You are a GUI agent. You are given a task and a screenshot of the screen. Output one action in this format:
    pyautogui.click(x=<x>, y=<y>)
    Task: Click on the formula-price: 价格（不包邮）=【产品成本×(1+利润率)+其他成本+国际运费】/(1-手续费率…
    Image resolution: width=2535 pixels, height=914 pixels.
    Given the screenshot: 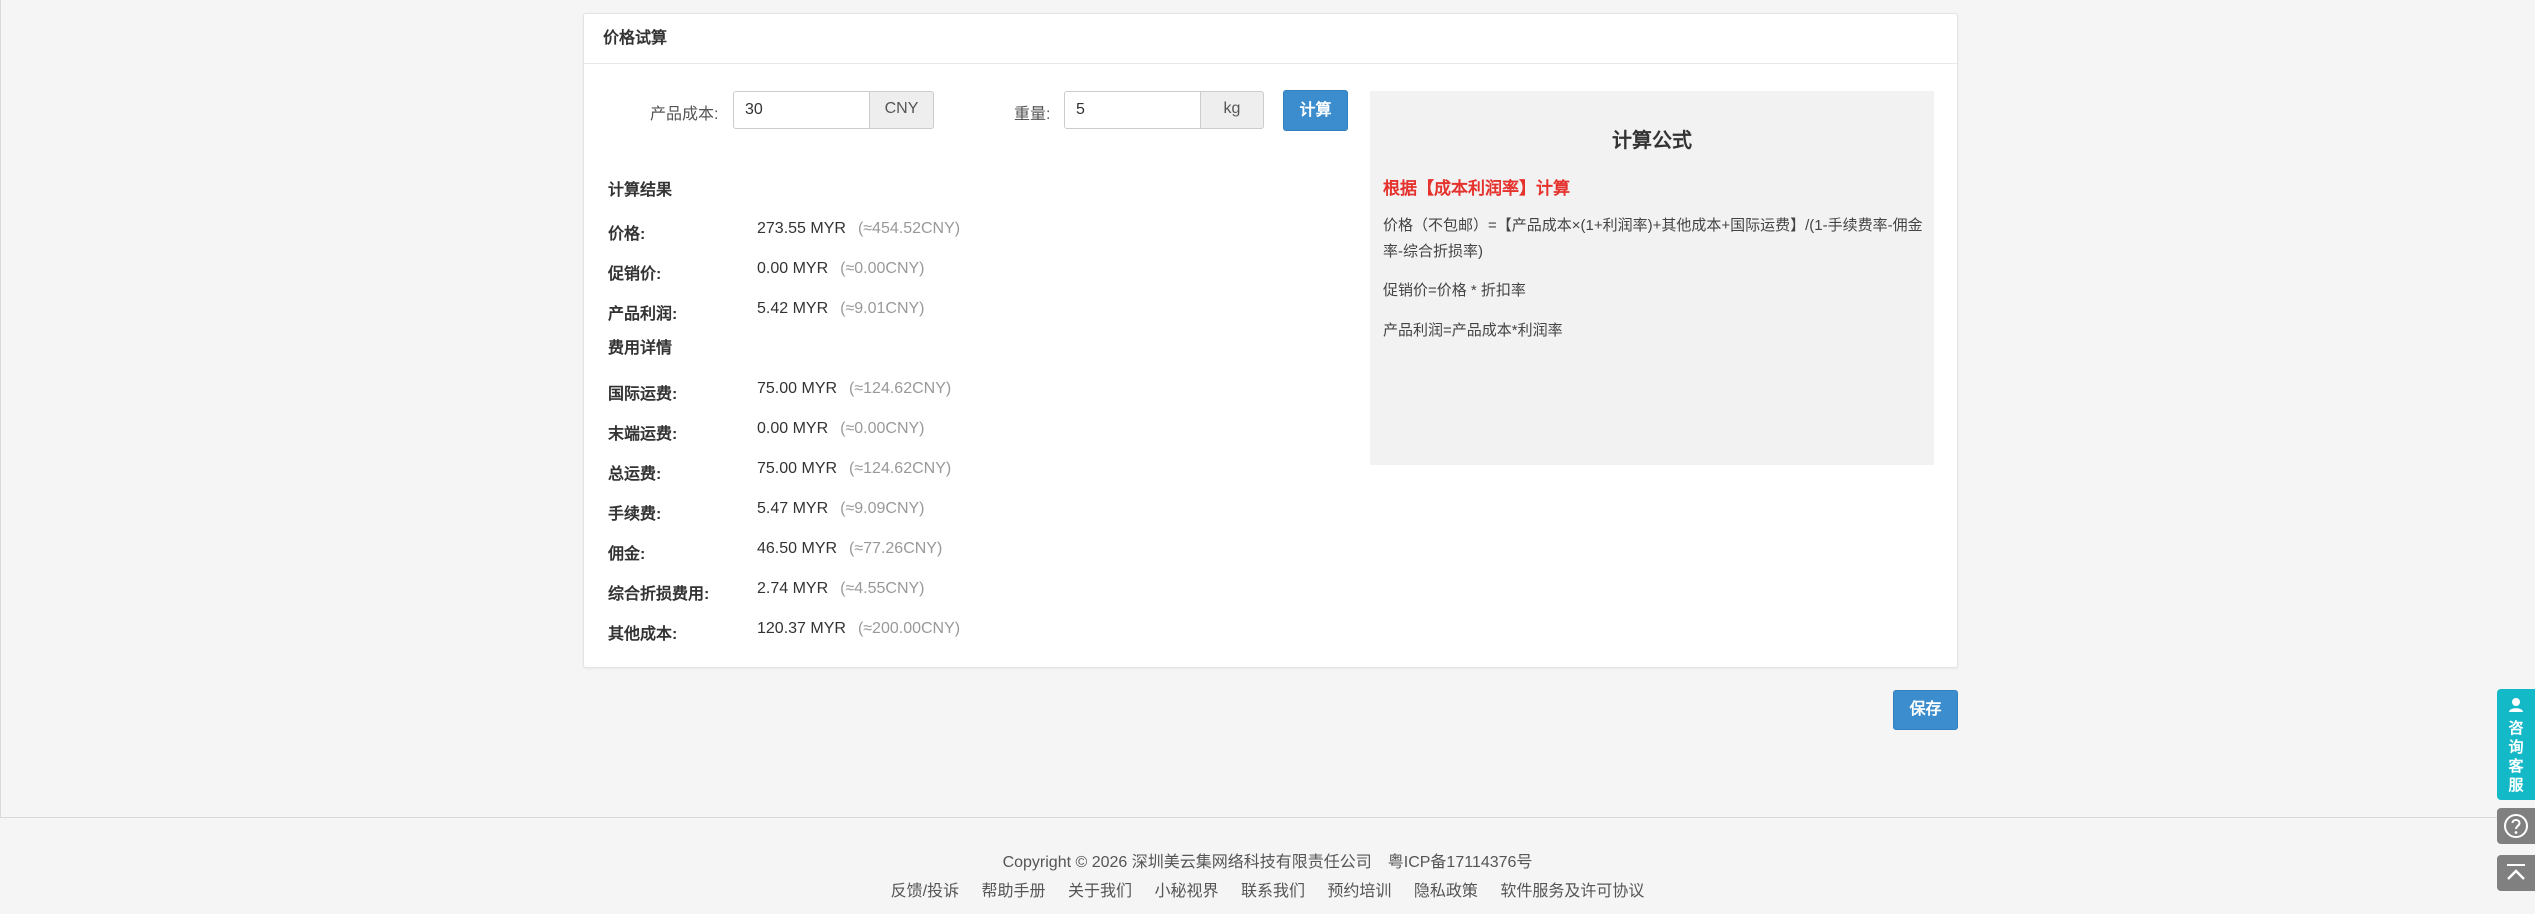 What is the action you would take?
    pyautogui.click(x=1653, y=238)
    